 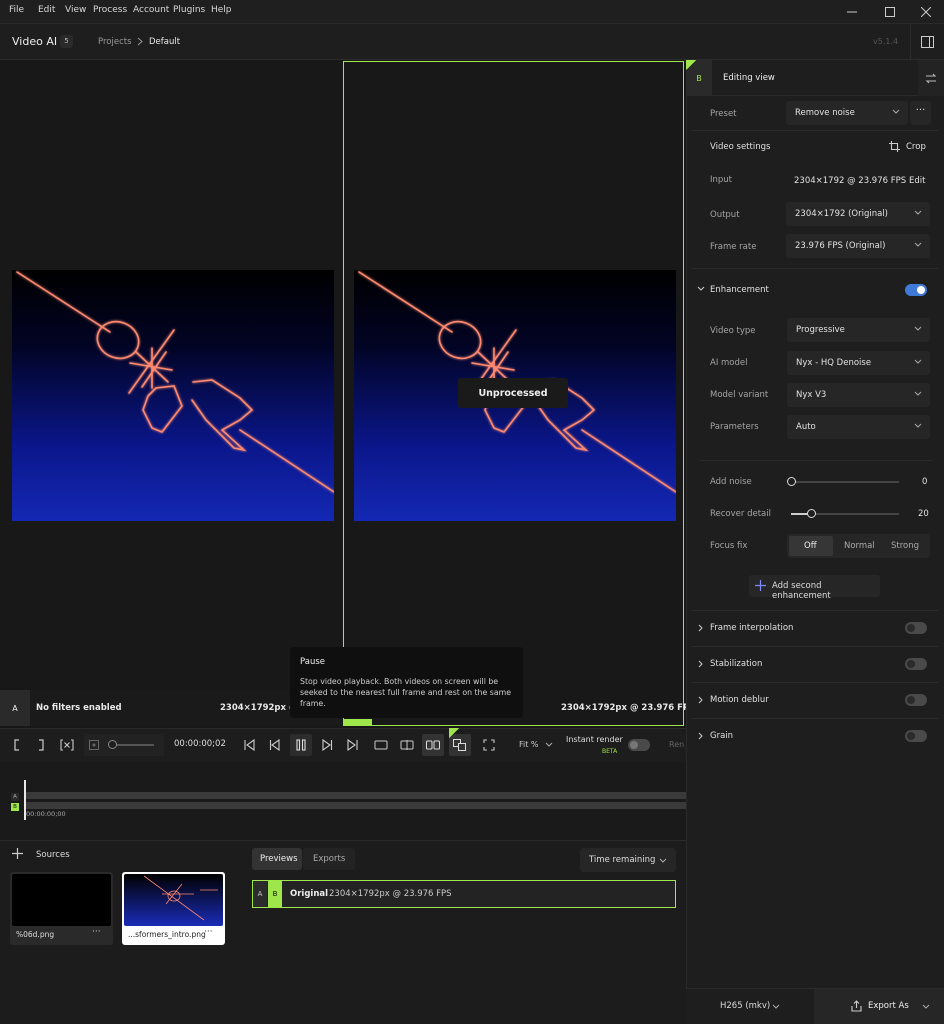 I want to click on timeline, so click(x=343, y=801).